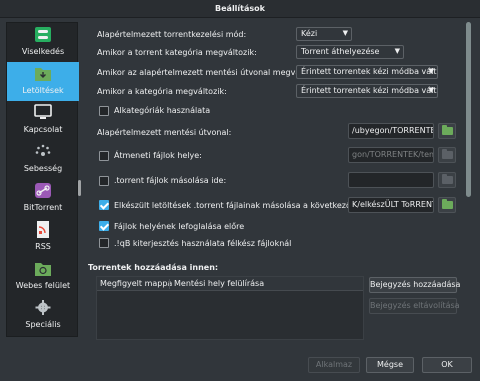 The image size is (480, 381). What do you see at coordinates (309, 33) in the screenshot?
I see `mode-combo-value: Kézi` at bounding box center [309, 33].